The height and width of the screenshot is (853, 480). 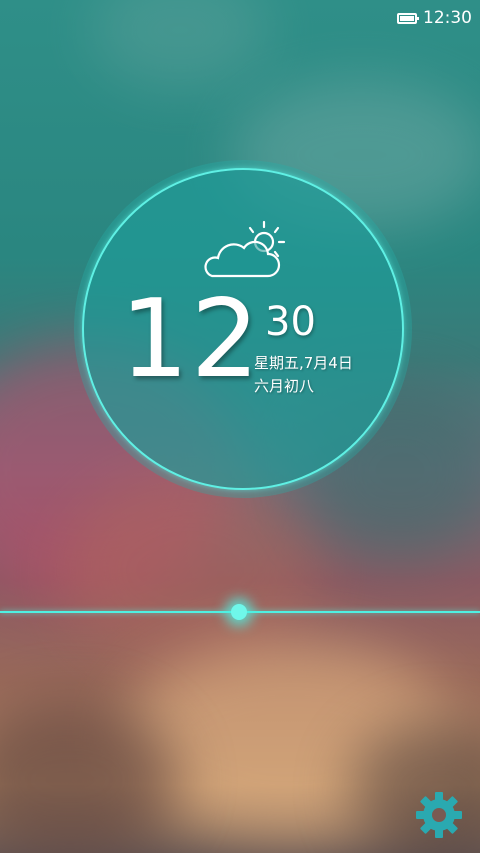 I want to click on clock-hour: 12, so click(x=191, y=339).